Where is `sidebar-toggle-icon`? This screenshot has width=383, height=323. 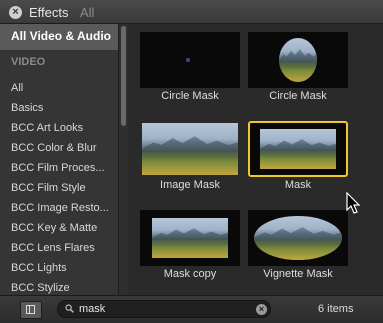
sidebar-toggle-icon is located at coordinates (30, 309).